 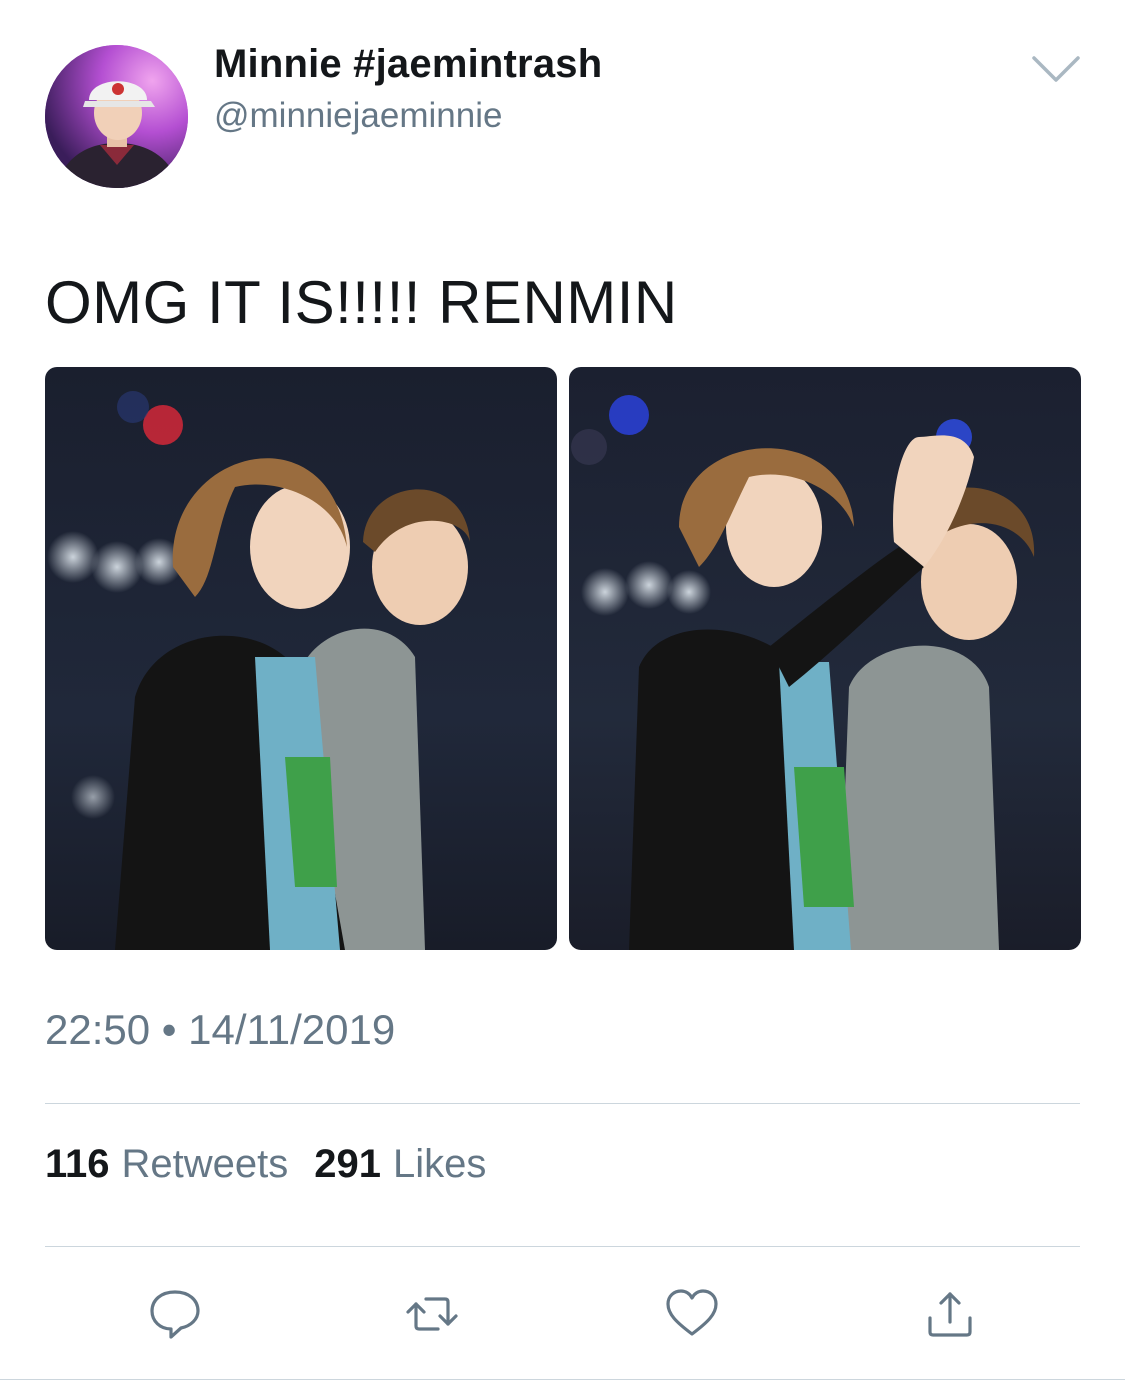 I want to click on retweets-count: 116, so click(x=77, y=1164).